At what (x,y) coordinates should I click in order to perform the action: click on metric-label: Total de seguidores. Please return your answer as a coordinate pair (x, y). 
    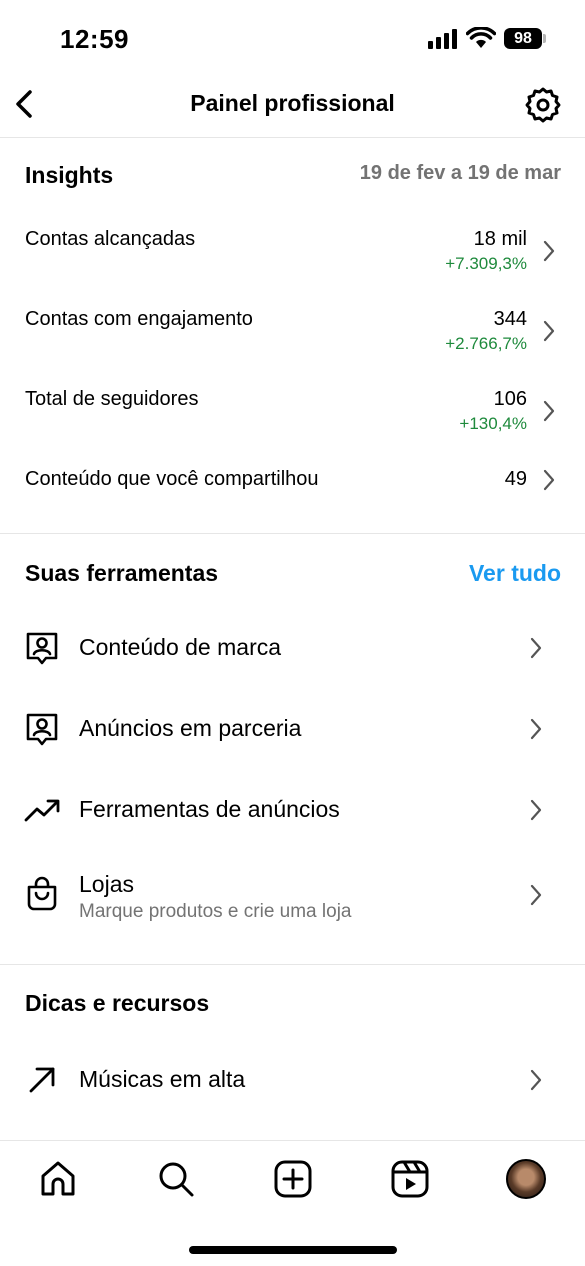
    Looking at the image, I should click on (112, 399).